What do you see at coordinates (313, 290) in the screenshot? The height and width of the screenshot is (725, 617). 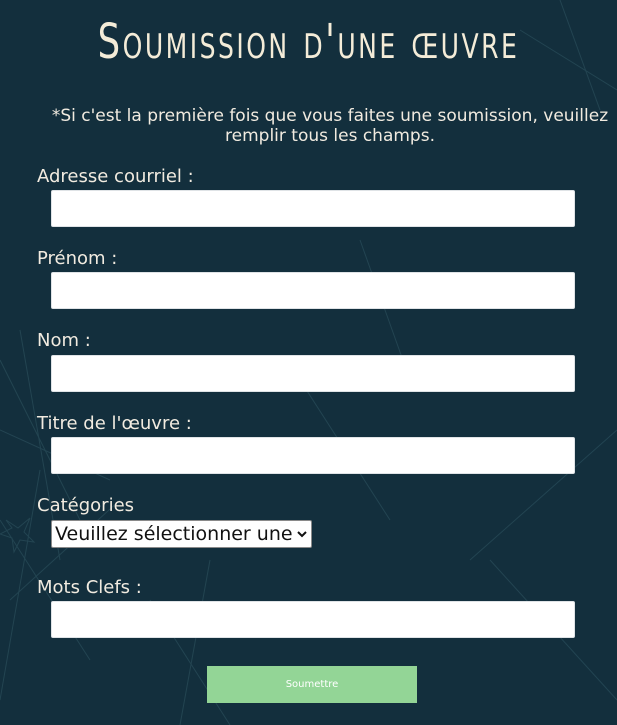 I see `firstname-field` at bounding box center [313, 290].